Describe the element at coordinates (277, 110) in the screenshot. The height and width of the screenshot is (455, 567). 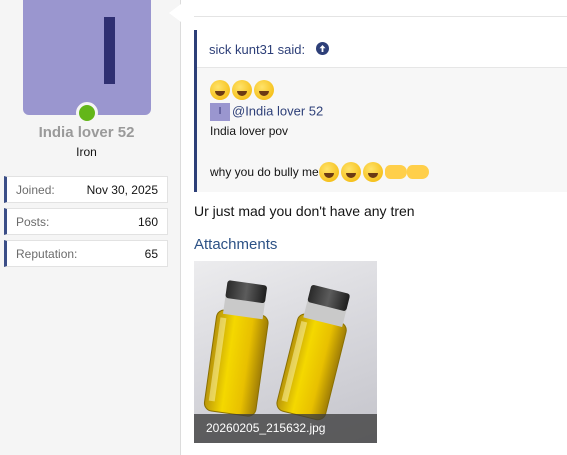
I see `mention-text: @India lover 52` at that location.